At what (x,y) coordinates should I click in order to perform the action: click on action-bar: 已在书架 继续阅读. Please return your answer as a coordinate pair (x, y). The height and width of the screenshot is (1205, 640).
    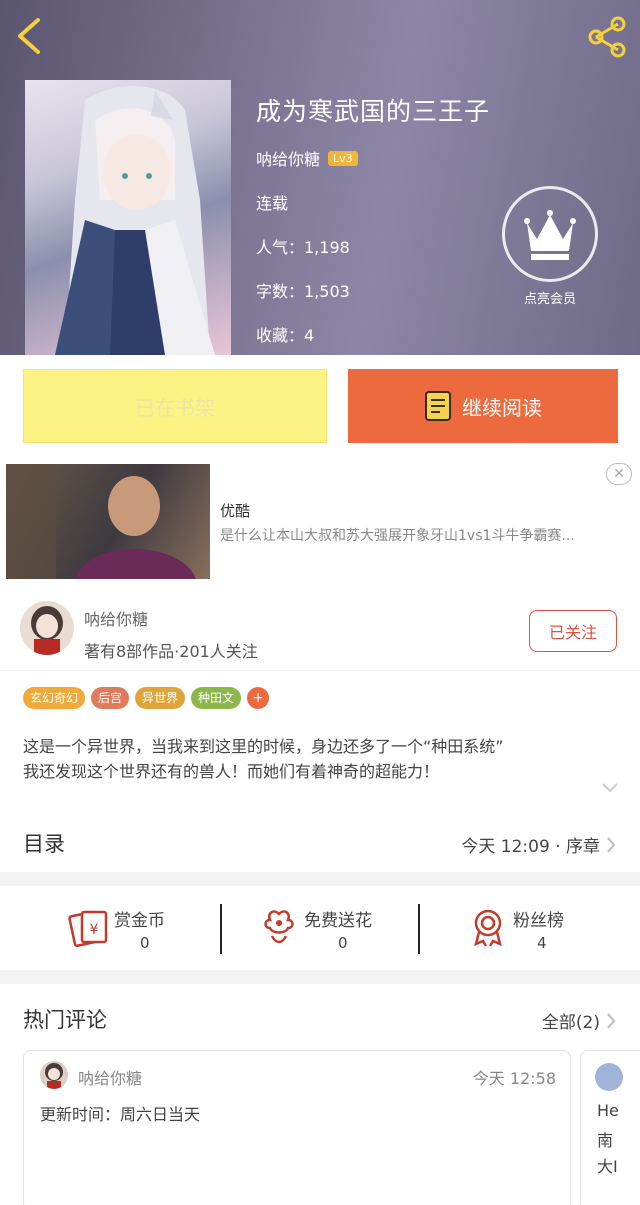
    Looking at the image, I should click on (320, 407).